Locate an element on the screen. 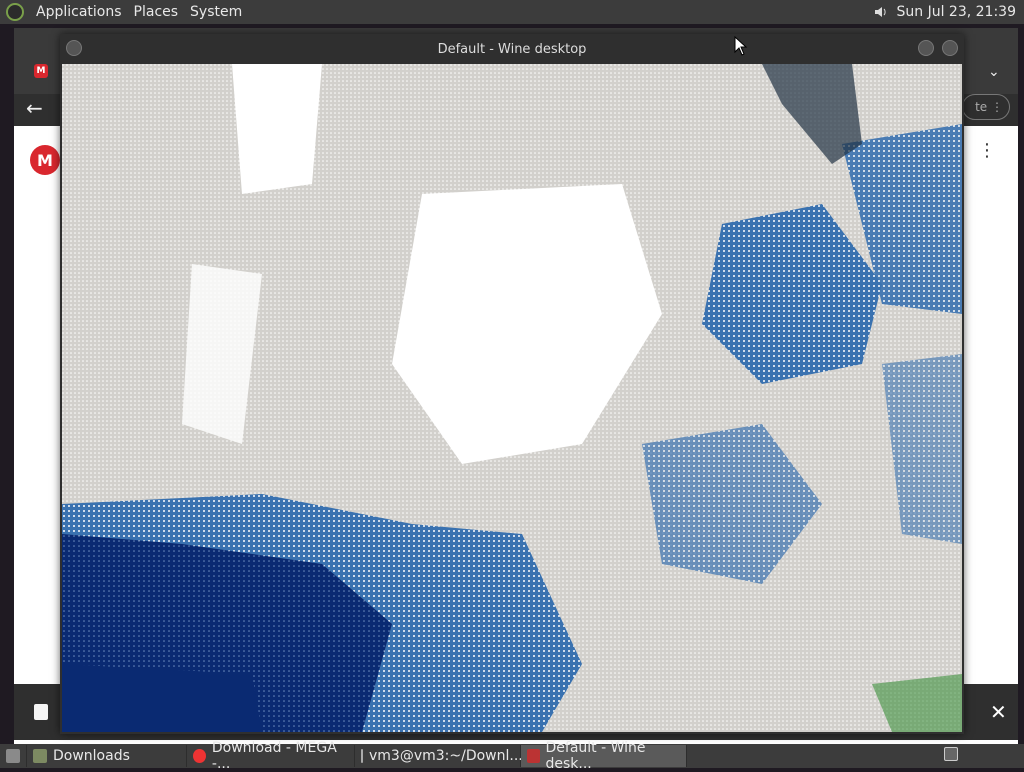 The width and height of the screenshot is (1024, 772). maximize-button is located at coordinates (950, 48).